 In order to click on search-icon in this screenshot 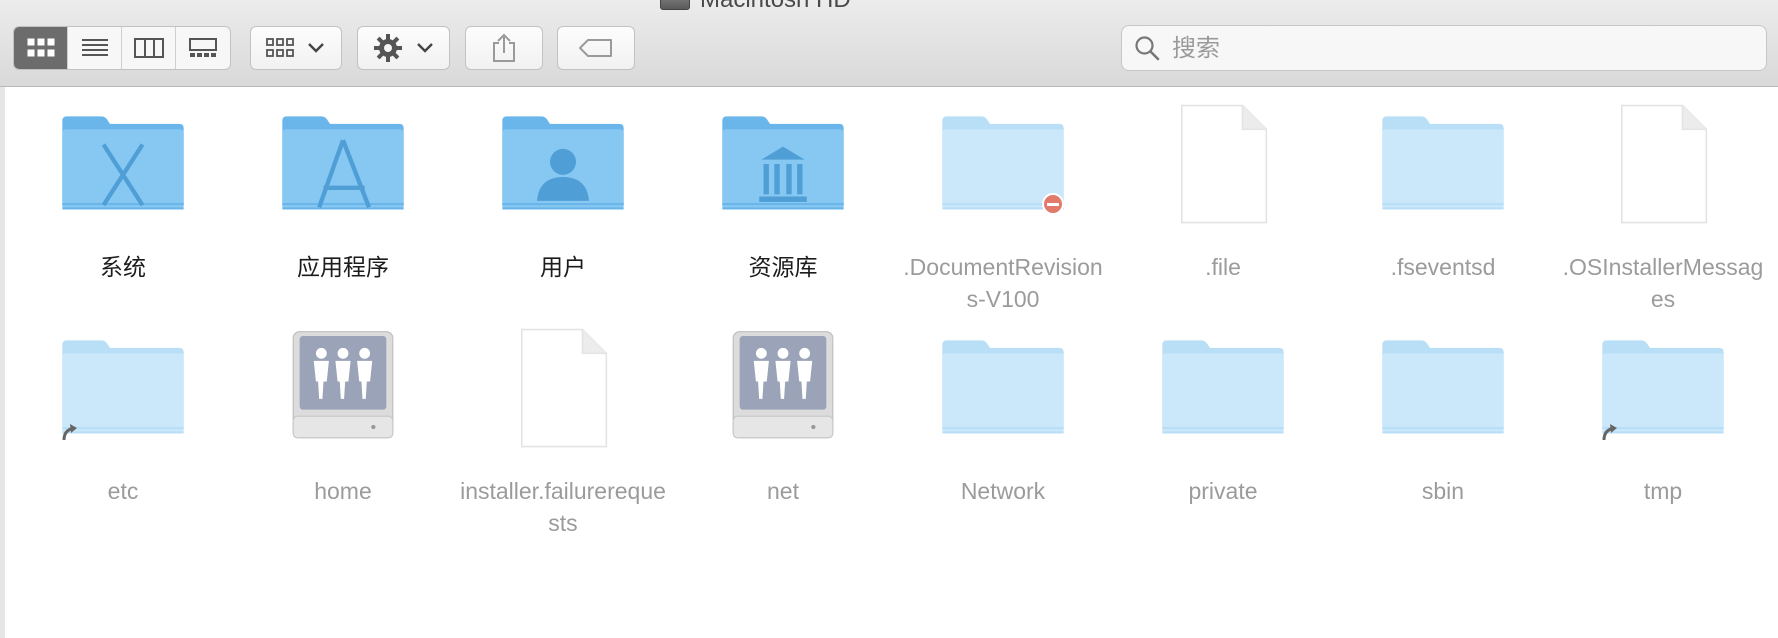, I will do `click(1147, 48)`.